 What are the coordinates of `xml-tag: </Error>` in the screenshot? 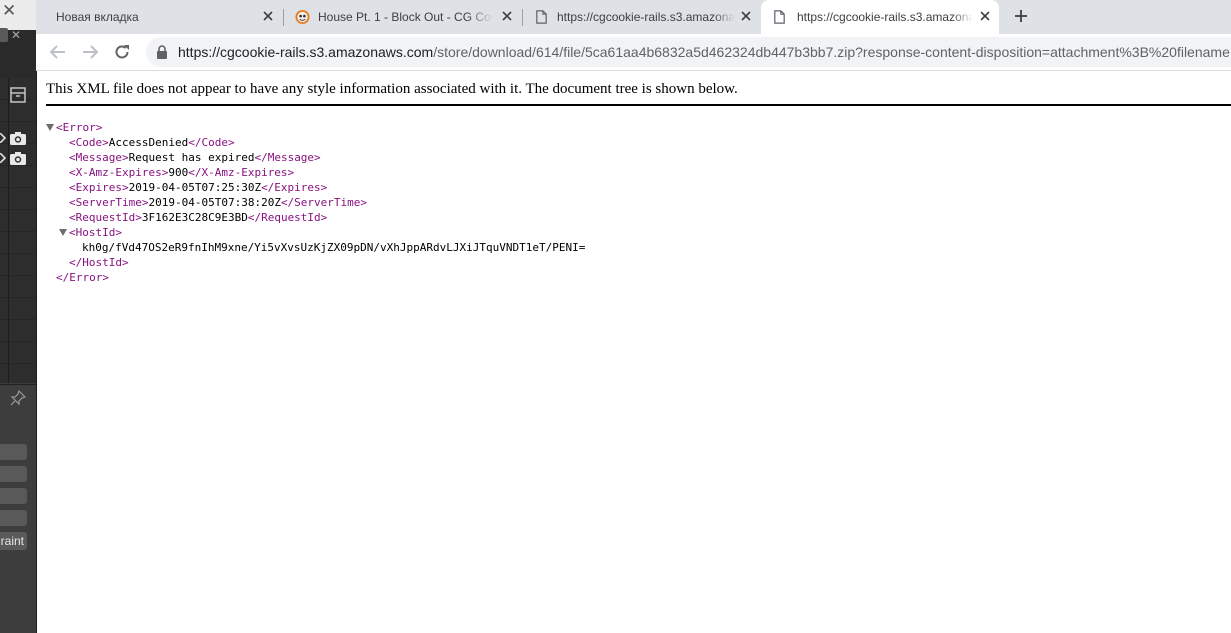 It's located at (82, 277).